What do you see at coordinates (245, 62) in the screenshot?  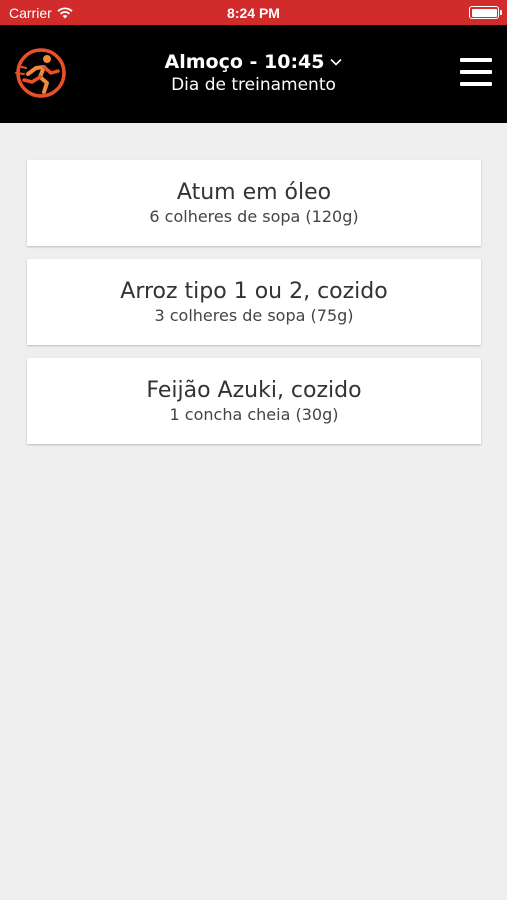 I see `meal-title: Almoço - 10:45` at bounding box center [245, 62].